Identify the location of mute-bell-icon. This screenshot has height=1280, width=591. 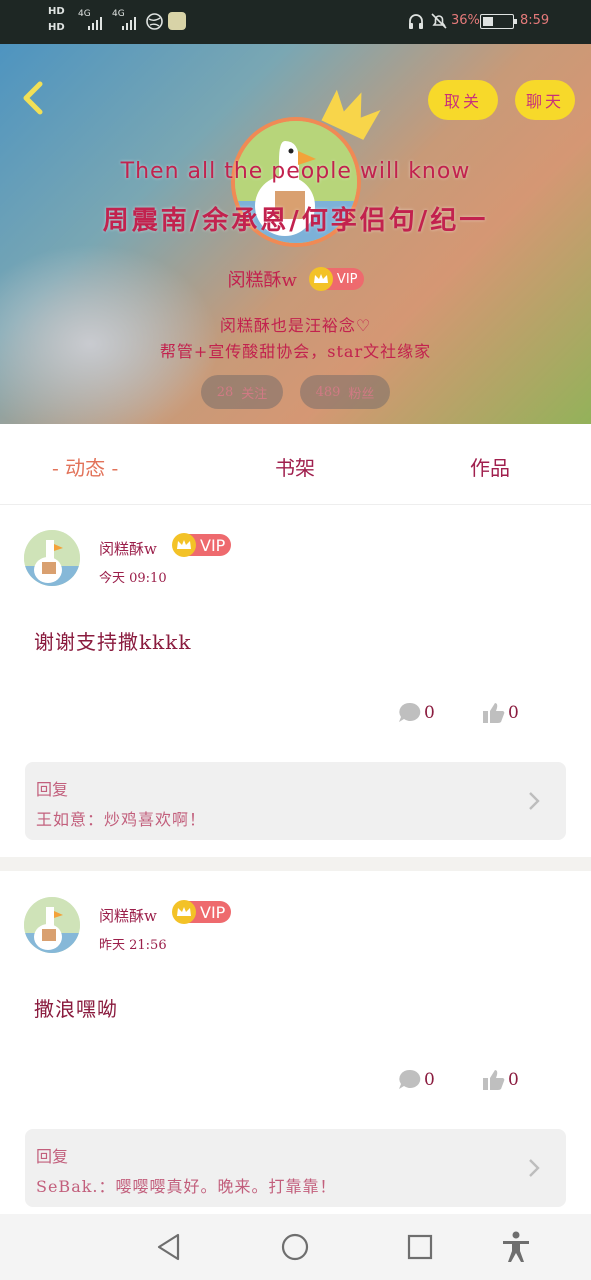
(439, 21).